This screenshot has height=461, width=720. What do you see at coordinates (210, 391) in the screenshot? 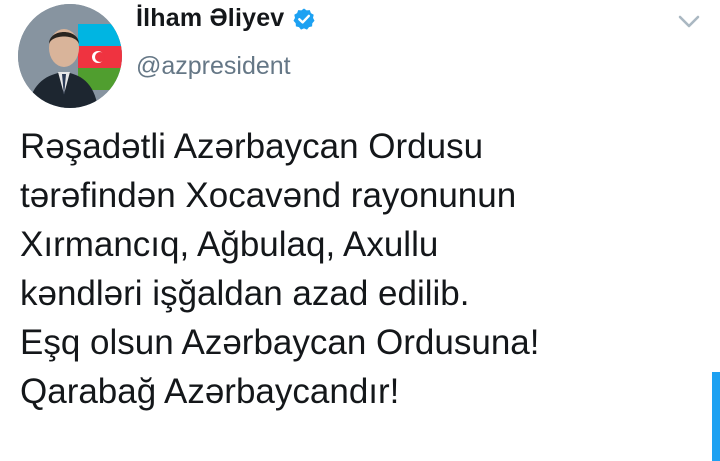
I see `tweet-text-line: Qarabağ Azərbaycandır!` at bounding box center [210, 391].